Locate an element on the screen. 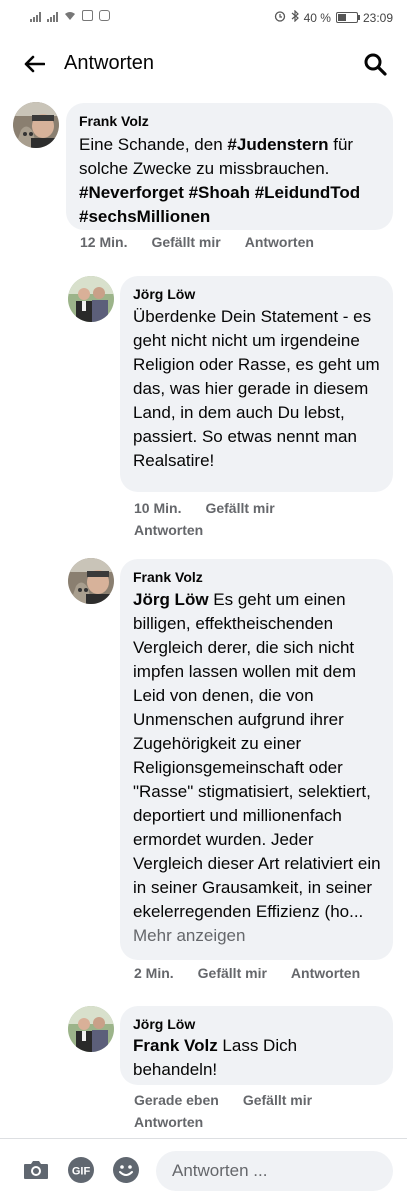 Image resolution: width=407 pixels, height=1201 pixels. camera-icon is located at coordinates (36, 1170).